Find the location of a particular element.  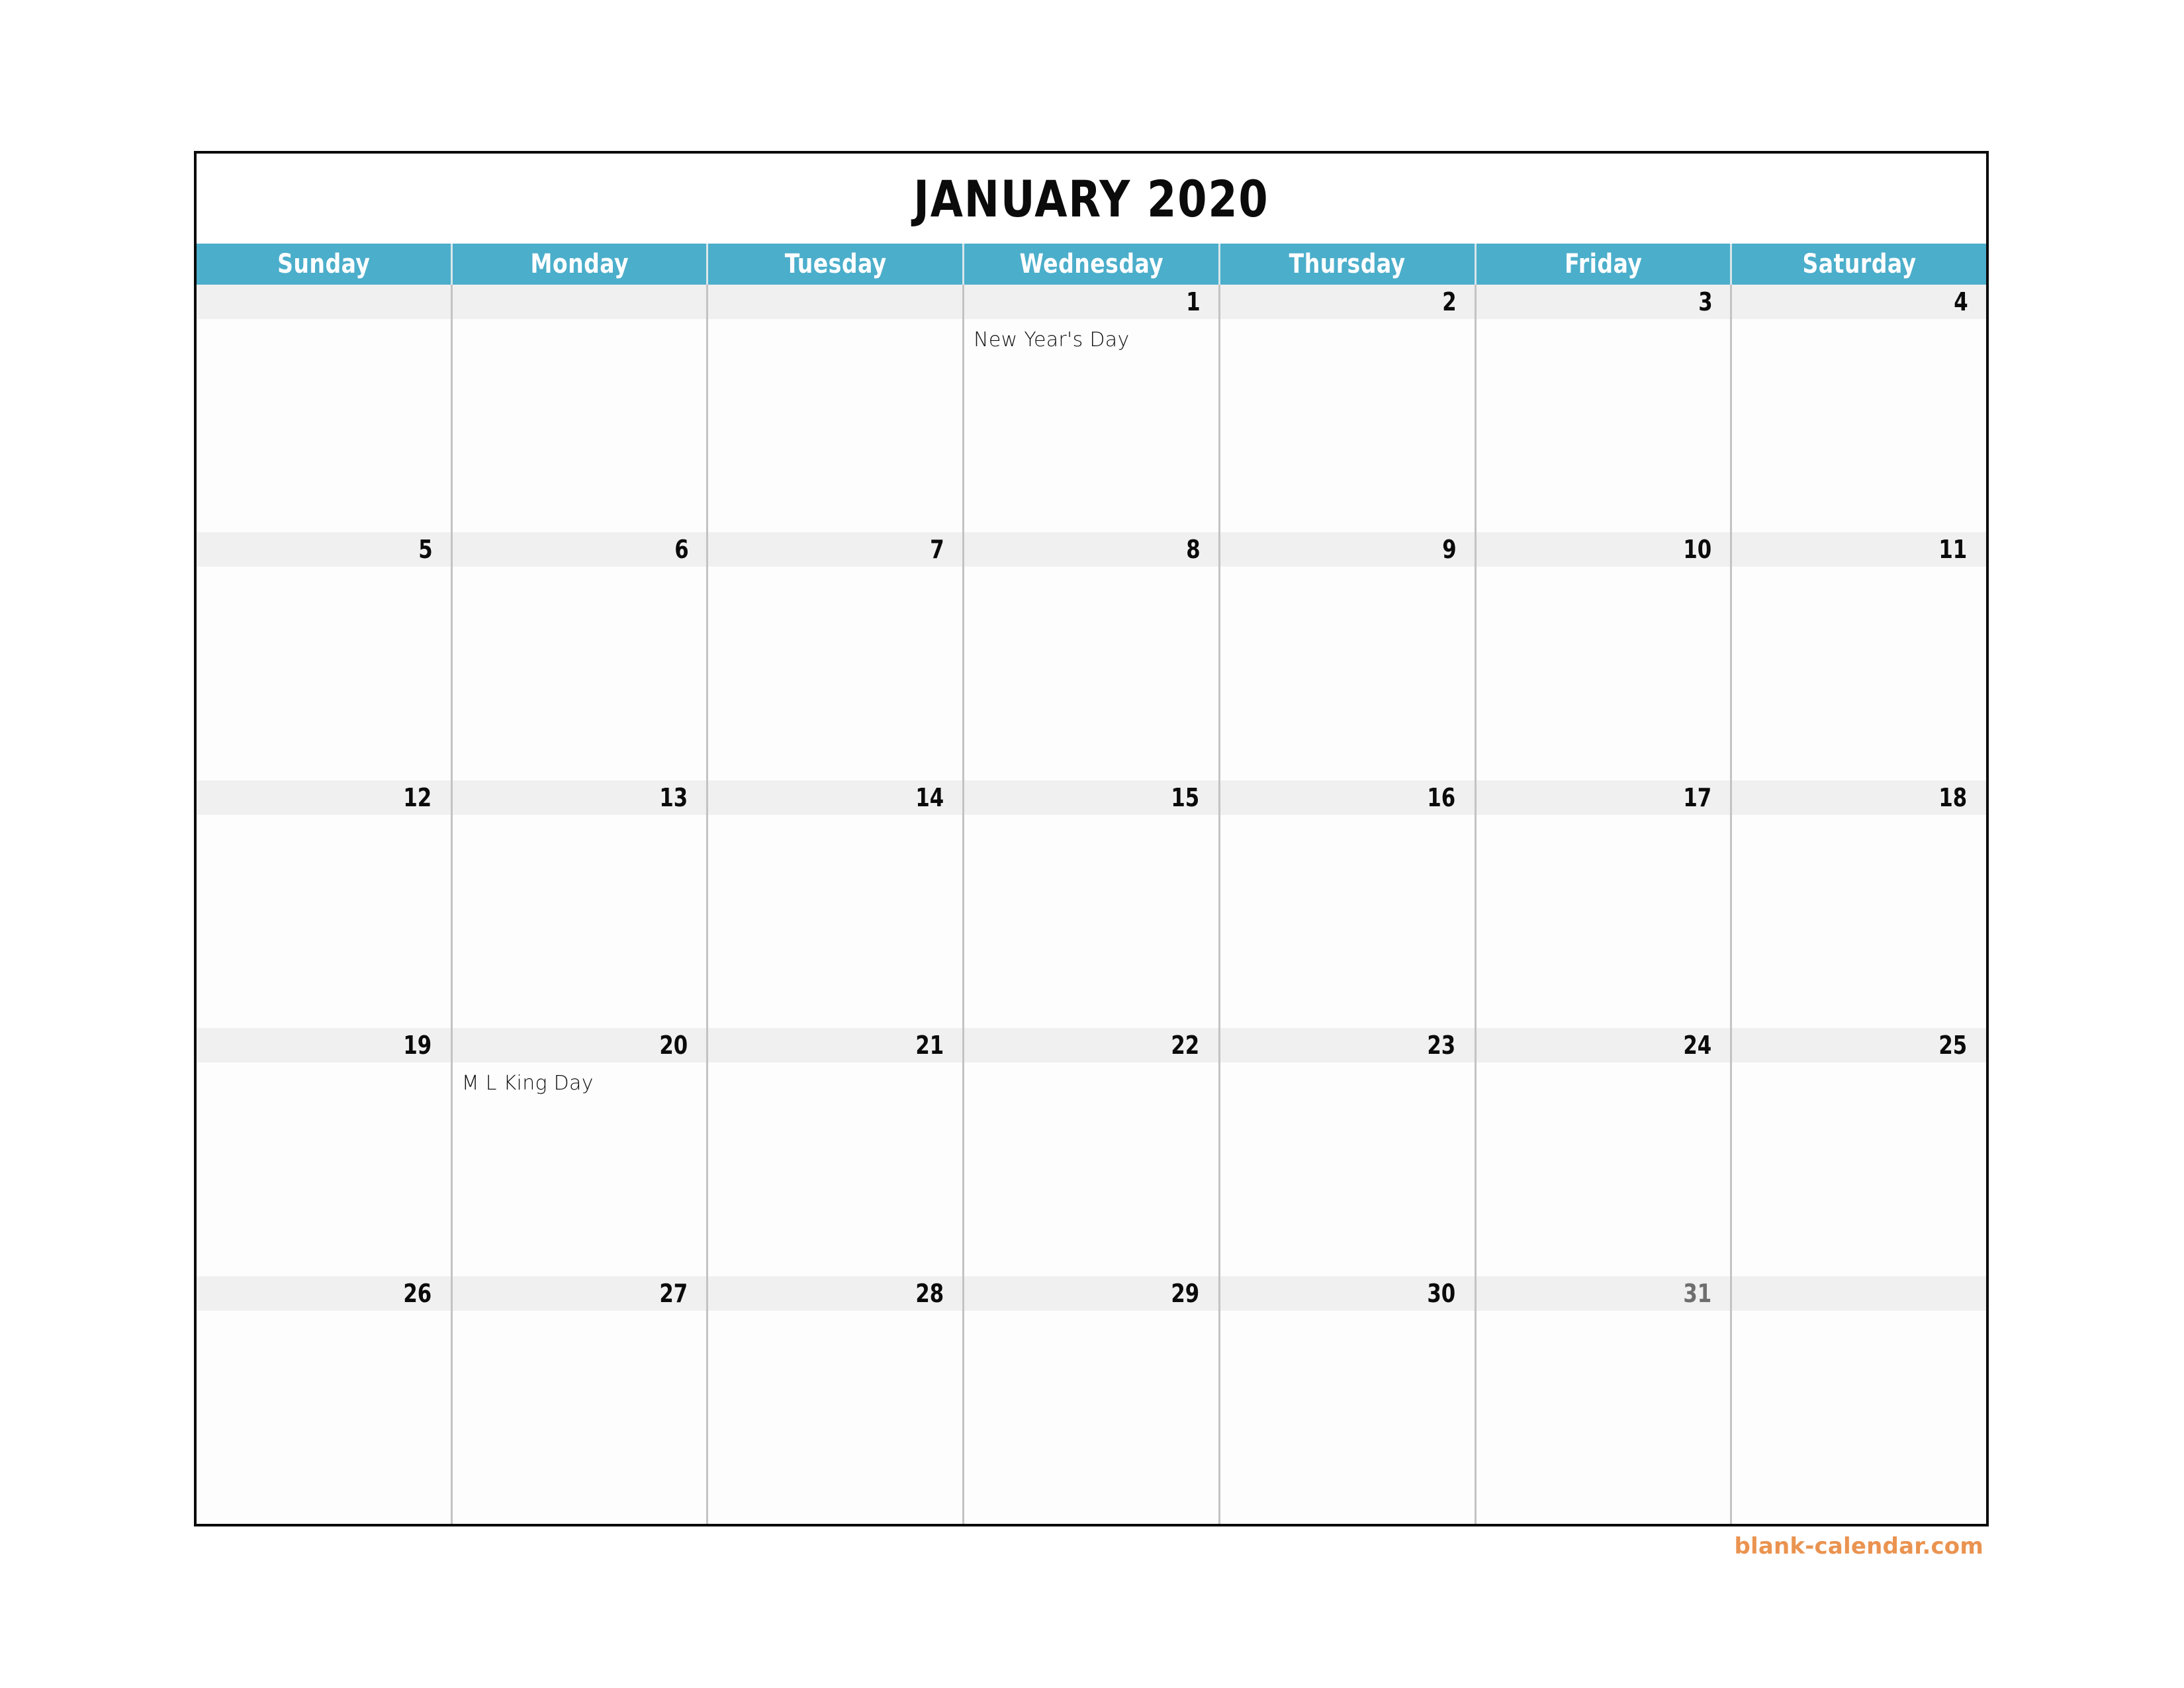

weekday-header-tuesday: Tuesday is located at coordinates (836, 264).